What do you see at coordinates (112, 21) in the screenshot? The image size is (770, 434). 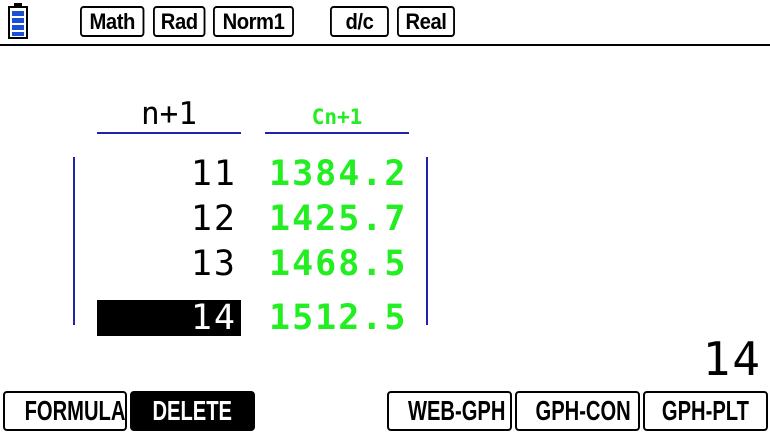 I see `mode-math: Math` at bounding box center [112, 21].